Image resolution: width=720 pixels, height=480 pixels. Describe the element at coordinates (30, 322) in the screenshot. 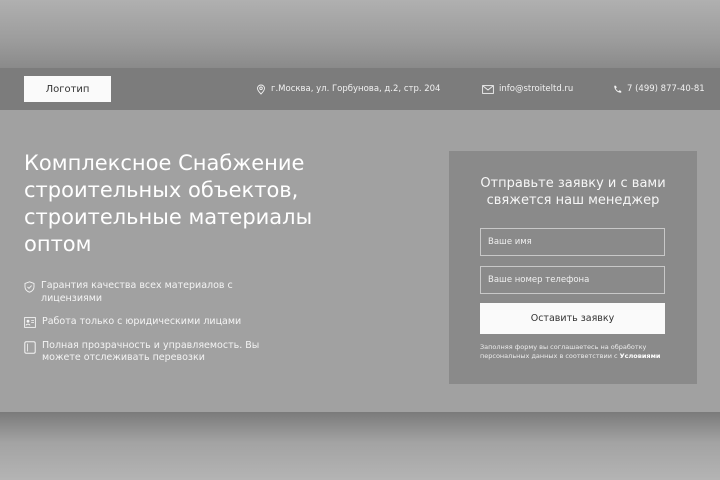

I see `id-card-icon` at that location.